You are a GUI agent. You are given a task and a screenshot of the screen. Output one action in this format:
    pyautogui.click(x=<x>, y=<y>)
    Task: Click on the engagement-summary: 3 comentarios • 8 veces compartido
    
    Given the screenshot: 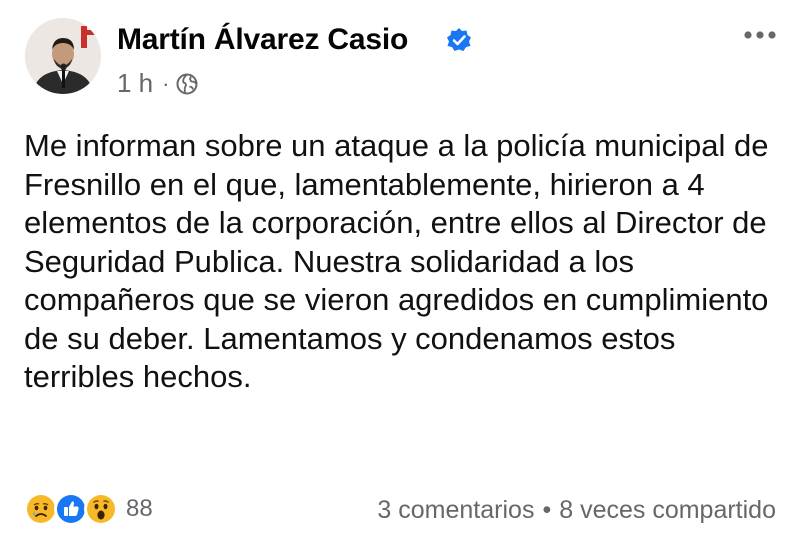 What is the action you would take?
    pyautogui.click(x=576, y=510)
    